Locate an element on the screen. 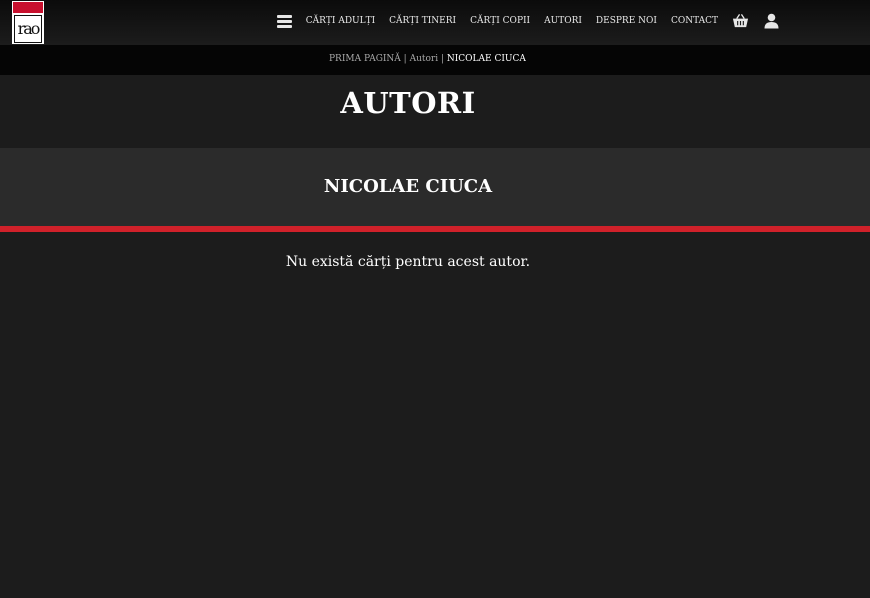  breadcrumb-current: NICOLAE CIUCA is located at coordinates (486, 59).